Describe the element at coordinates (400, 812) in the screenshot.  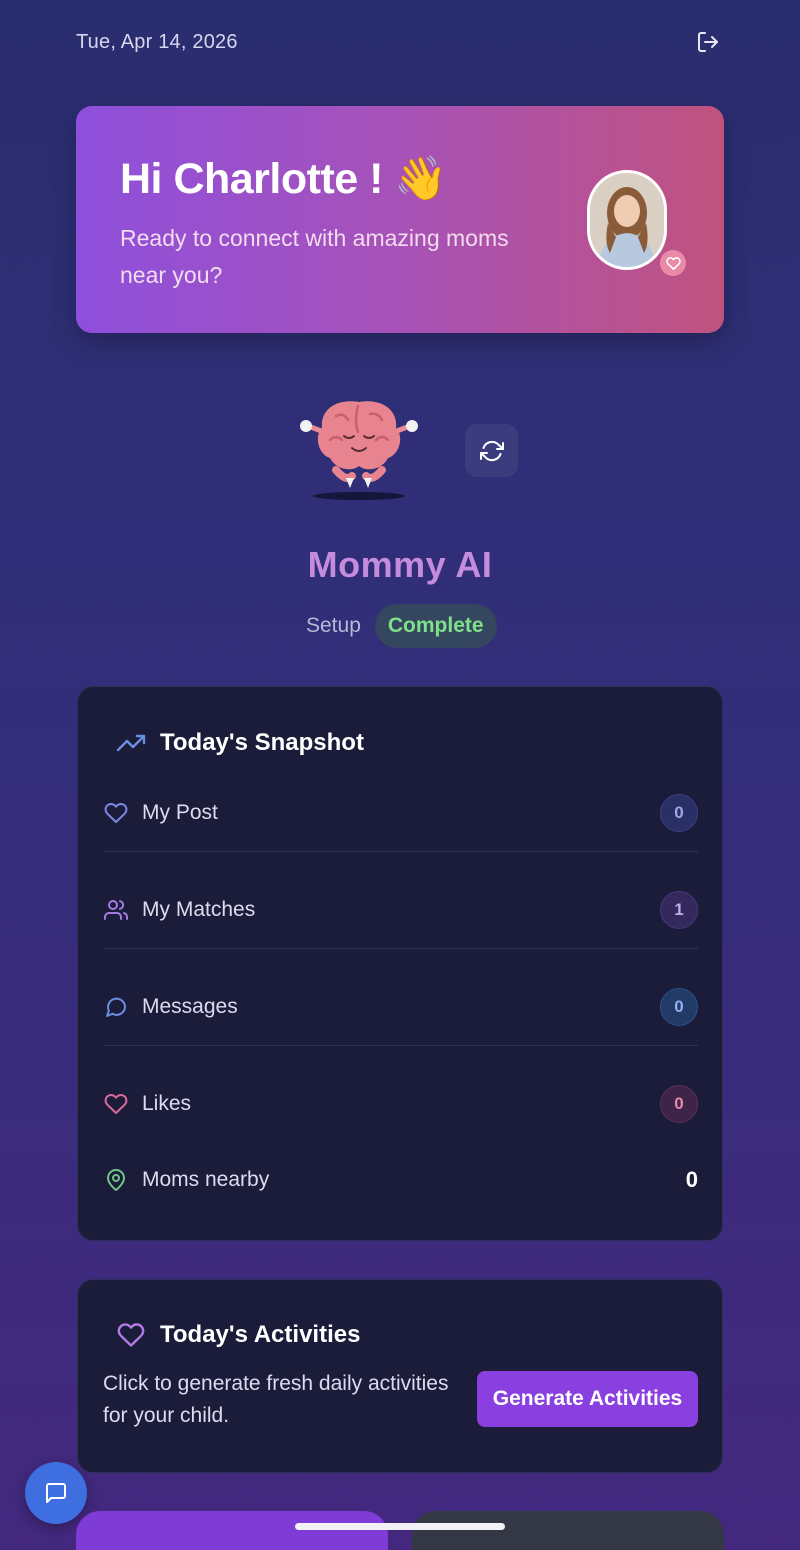
I see `snapshot-row-my-post: My Post 0` at that location.